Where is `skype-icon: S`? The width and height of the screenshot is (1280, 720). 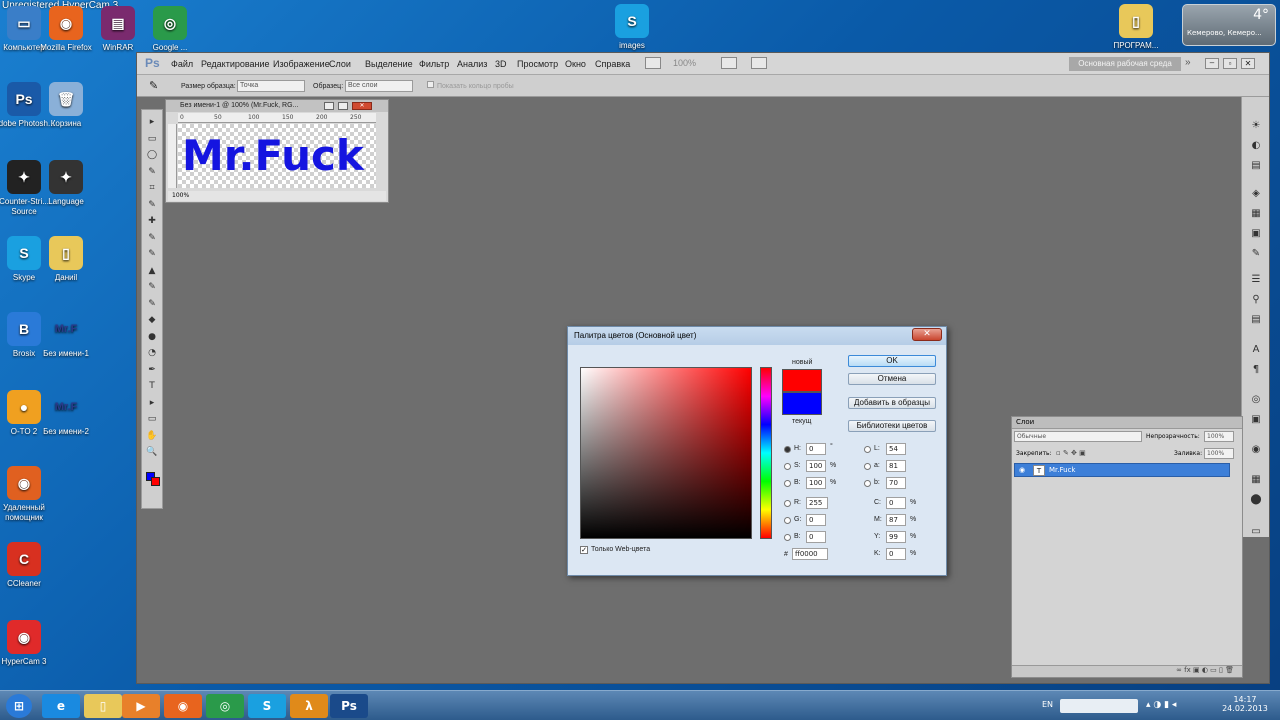 skype-icon: S is located at coordinates (267, 706).